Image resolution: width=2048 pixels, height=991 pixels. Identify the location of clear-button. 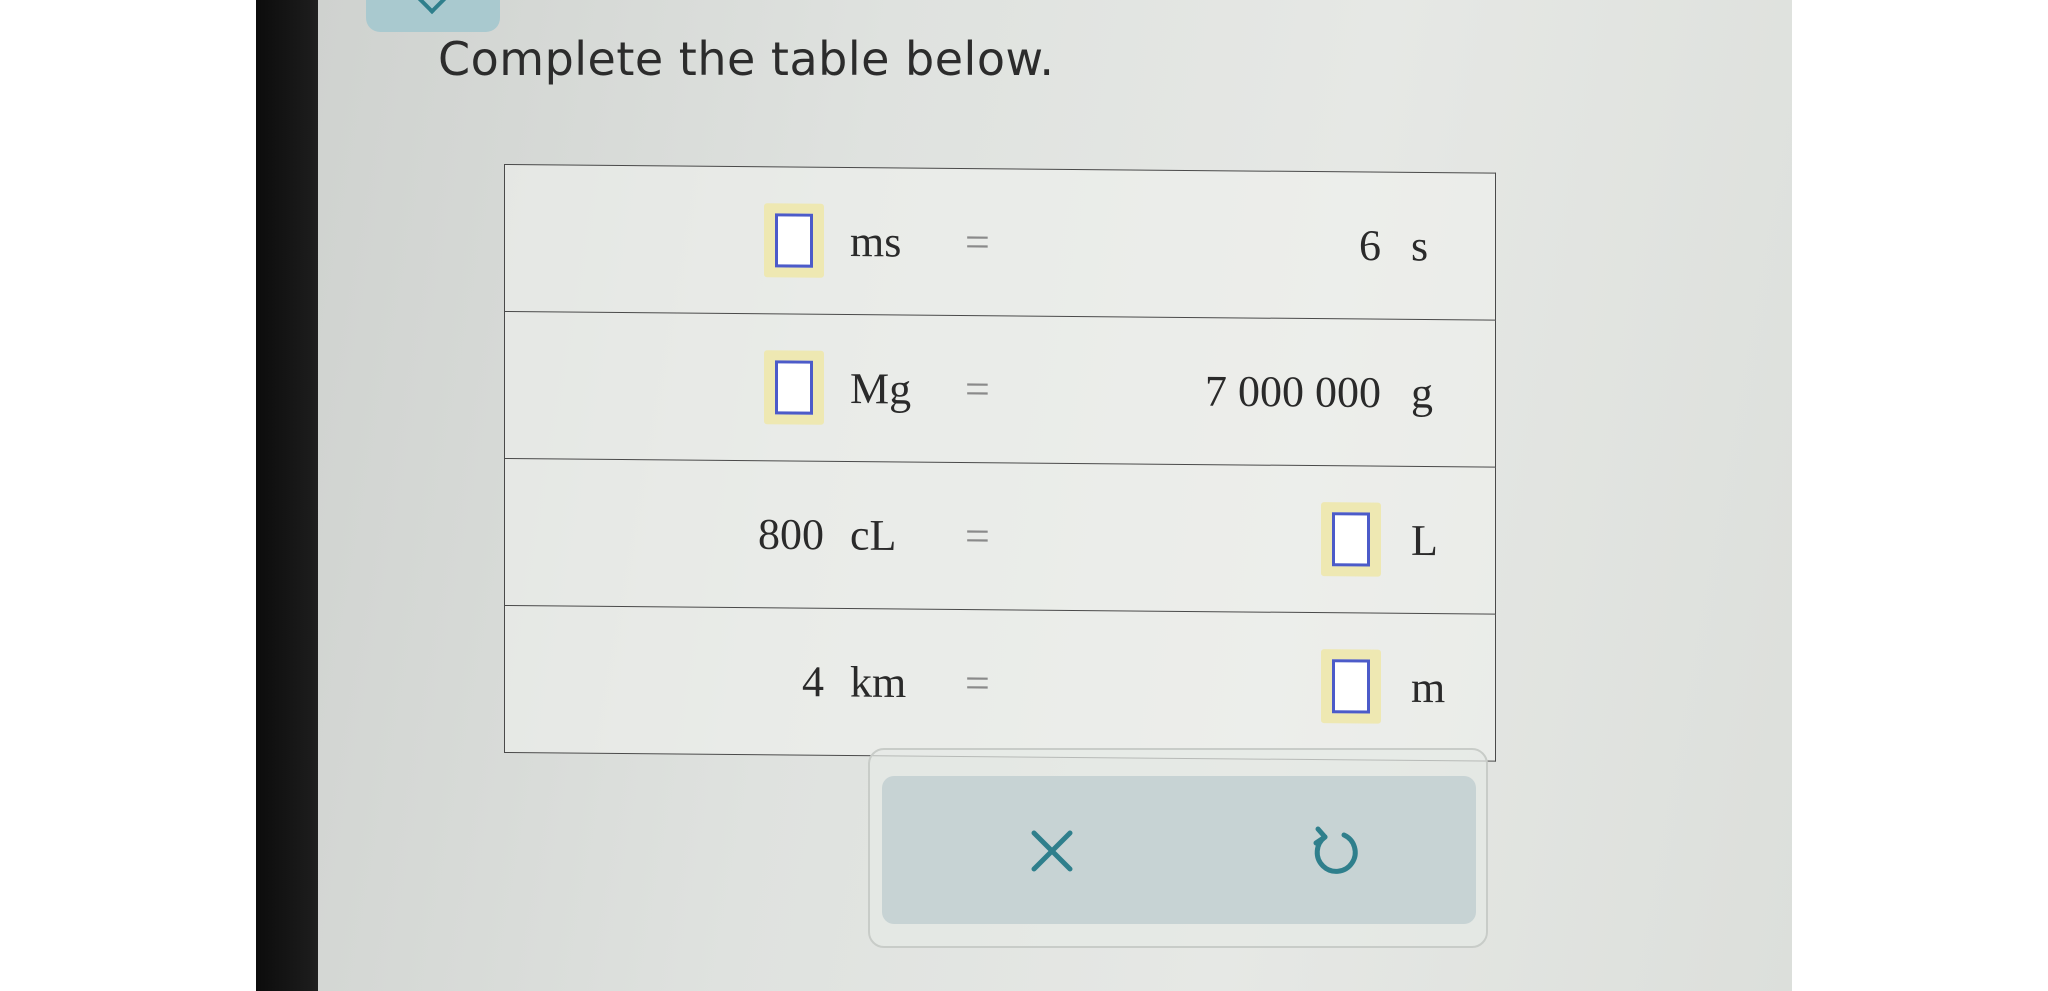
(1046, 850).